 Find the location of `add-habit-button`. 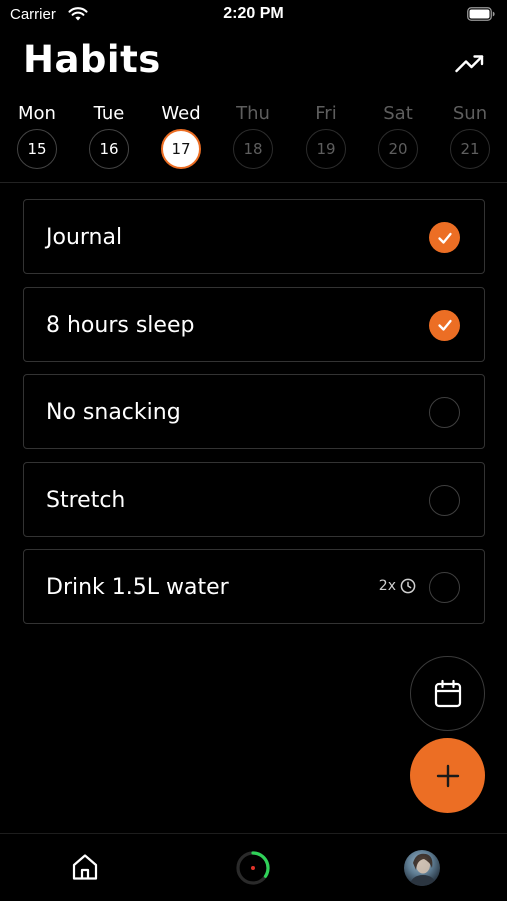

add-habit-button is located at coordinates (447, 775).